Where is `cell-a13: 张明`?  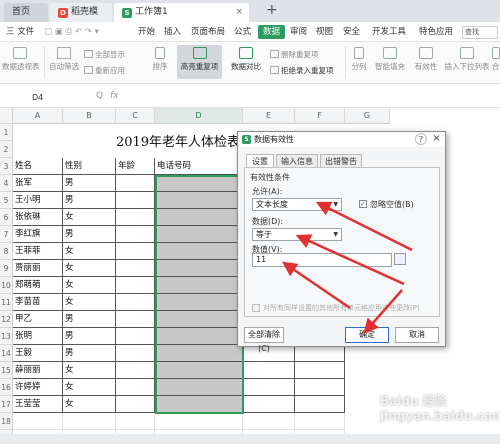 cell-a13: 张明 is located at coordinates (38, 336).